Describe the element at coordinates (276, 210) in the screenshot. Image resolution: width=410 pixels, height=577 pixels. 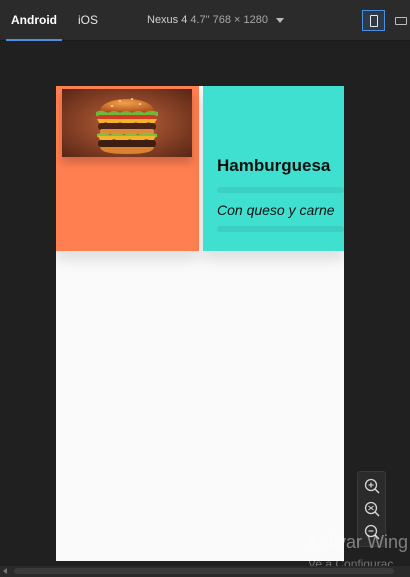
I see `product-subtitle: Con queso y carne` at that location.